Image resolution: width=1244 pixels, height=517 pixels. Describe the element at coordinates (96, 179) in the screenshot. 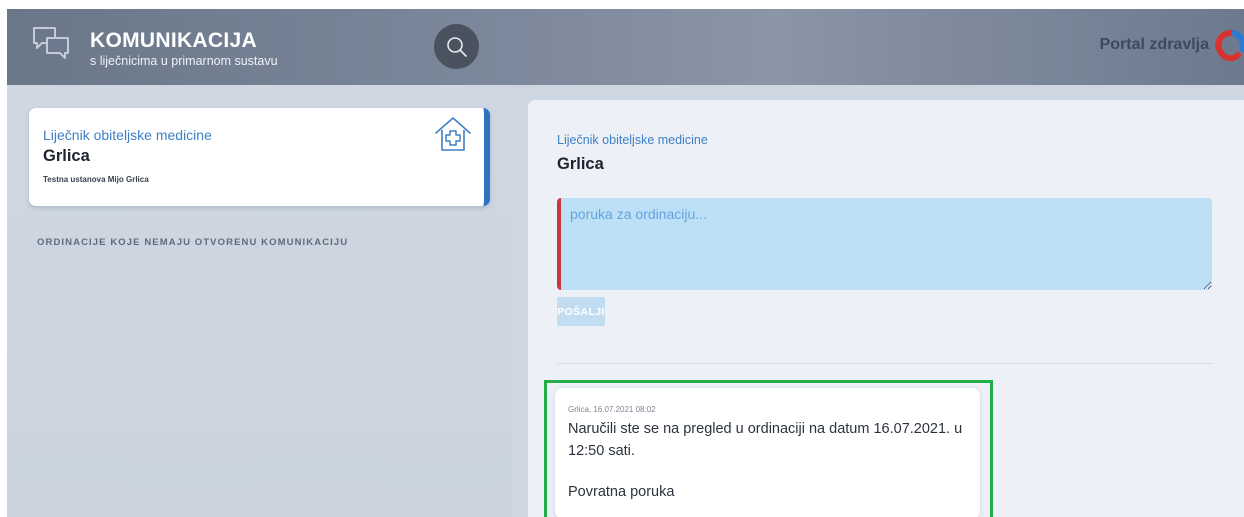

I see `institution-name: Testna ustanova Mijo Grlica` at that location.